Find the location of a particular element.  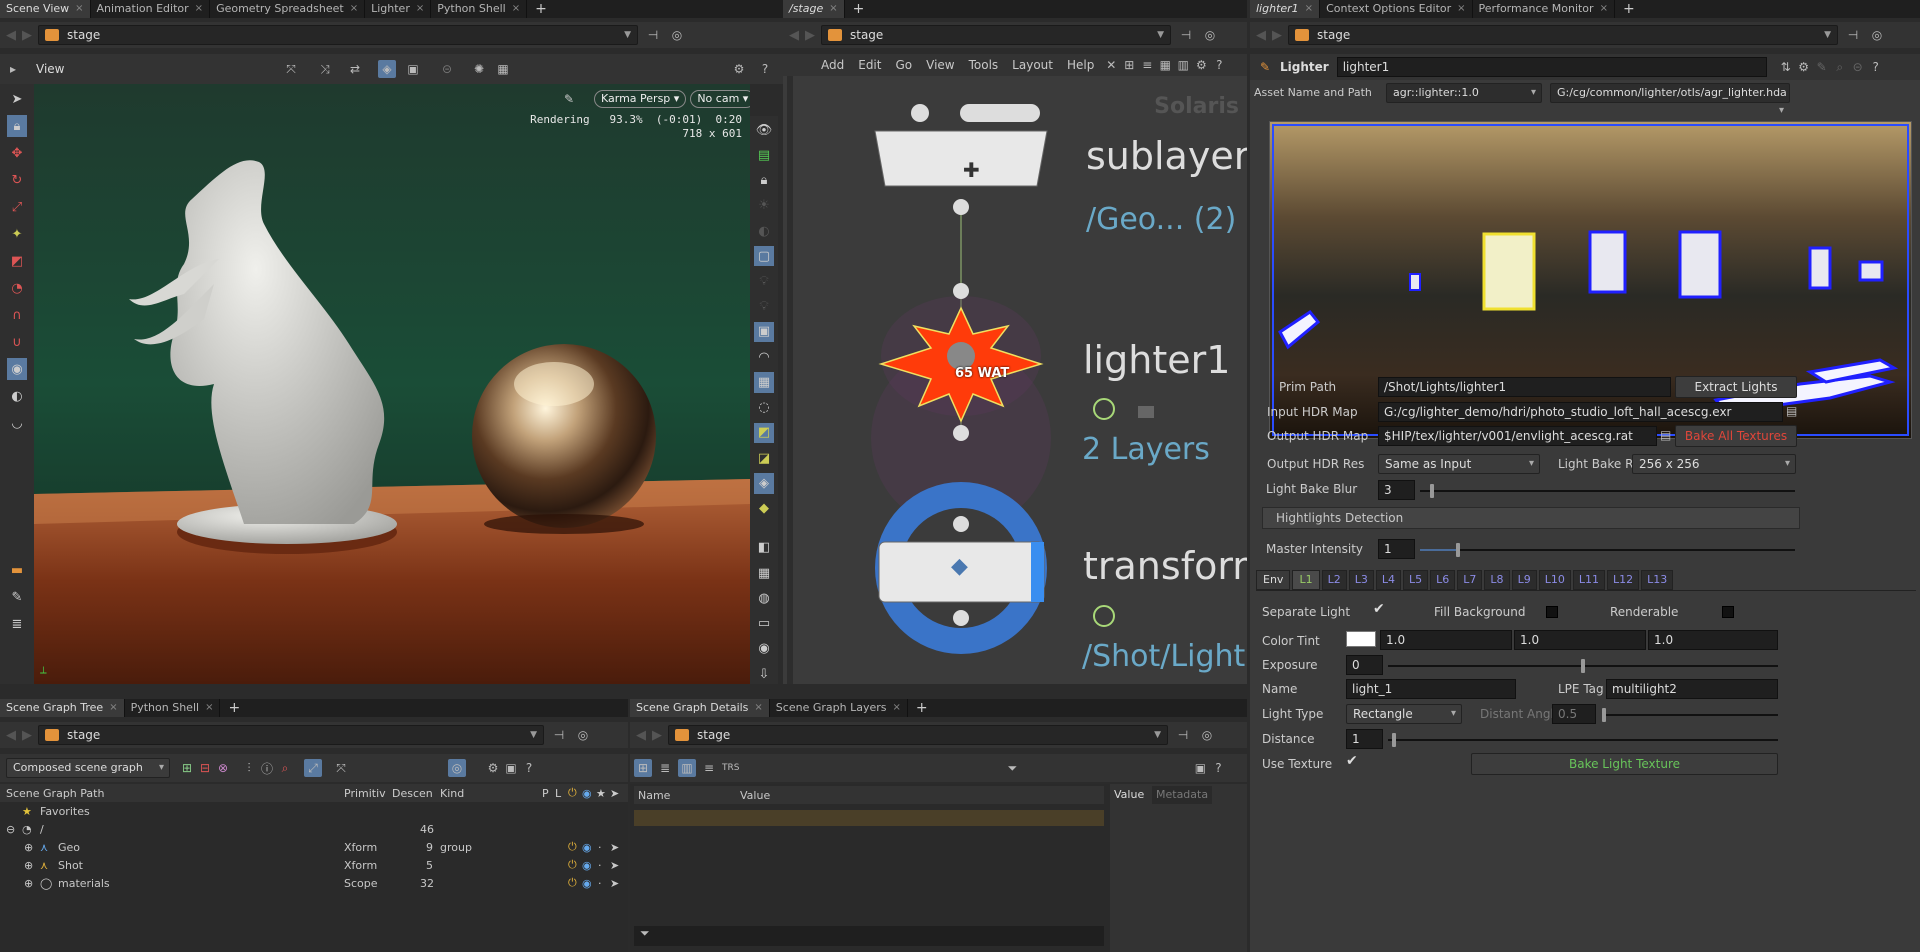

tab-scene-view: Scene View × is located at coordinates (45, 9).